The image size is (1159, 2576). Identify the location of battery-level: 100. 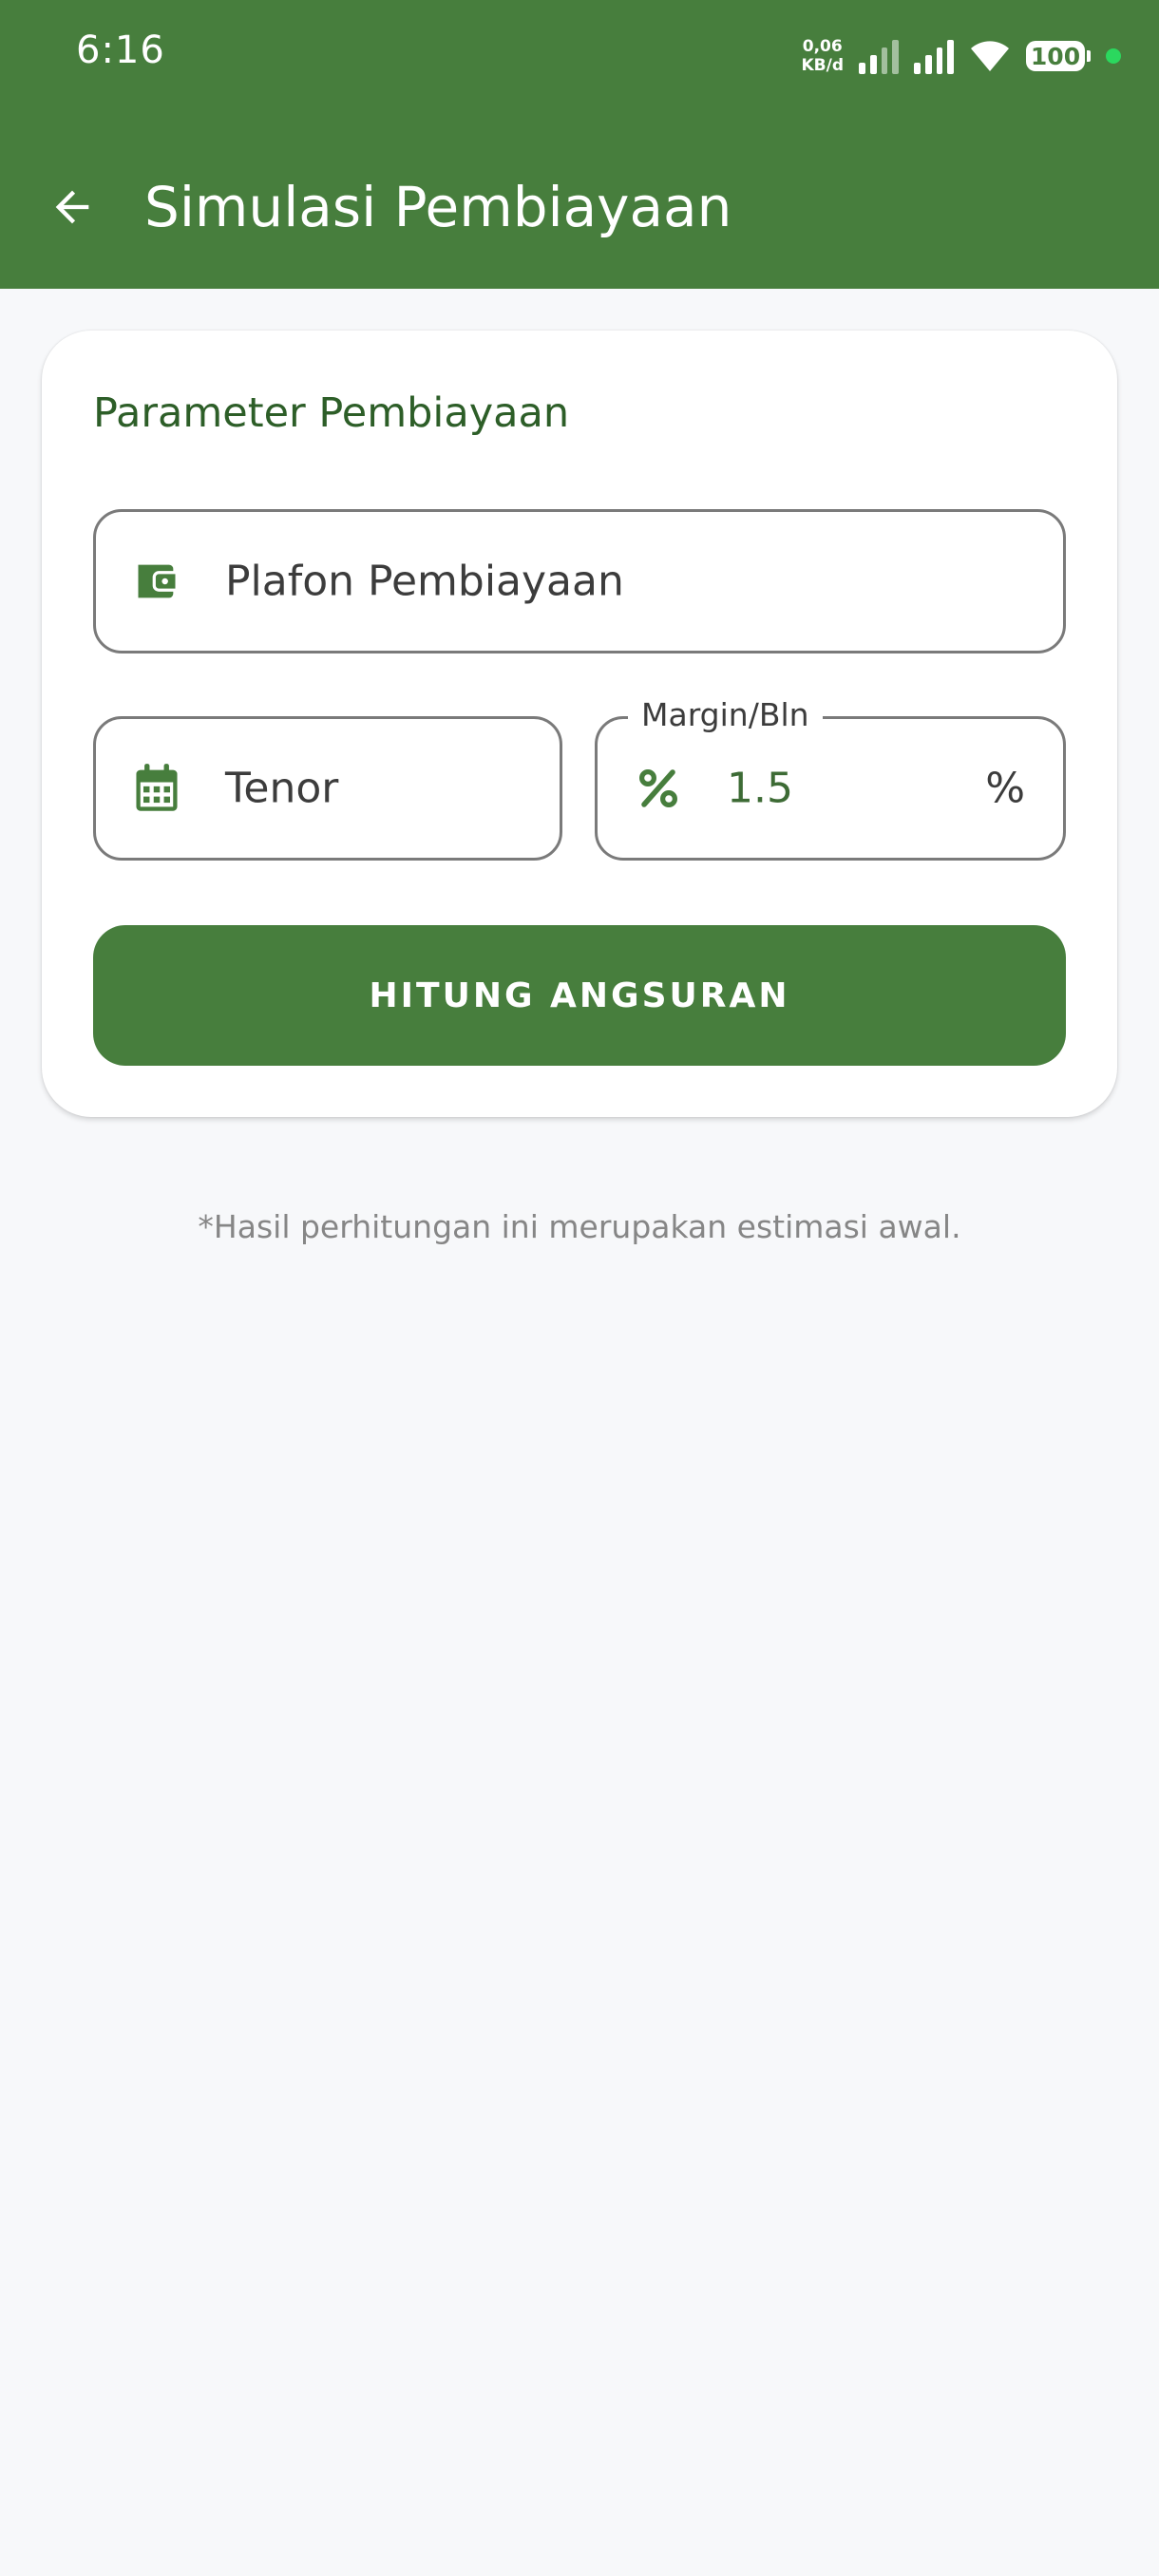
(1055, 56).